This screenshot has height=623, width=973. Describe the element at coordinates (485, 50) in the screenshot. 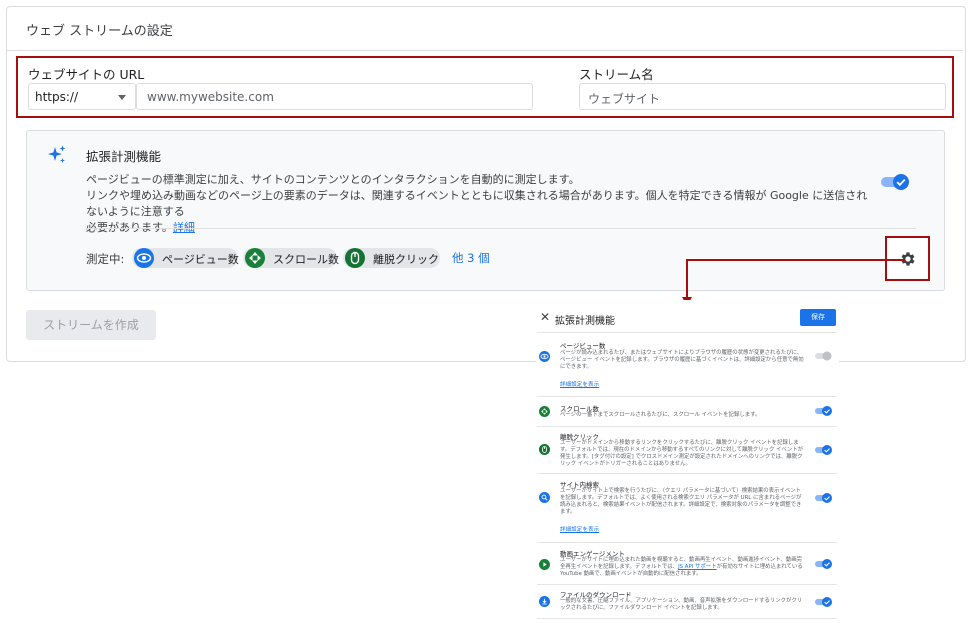

I see `header-divider` at that location.